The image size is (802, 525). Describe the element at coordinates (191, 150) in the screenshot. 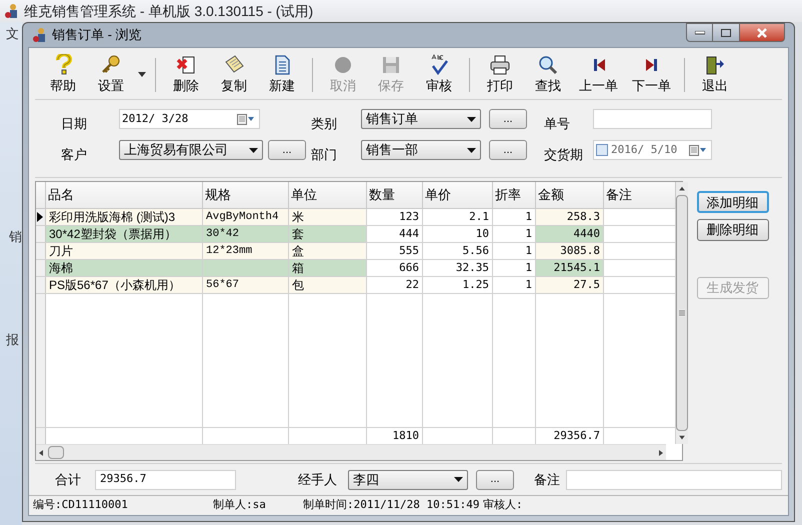

I see `dropdown-field: 上海贸易有限公司` at that location.